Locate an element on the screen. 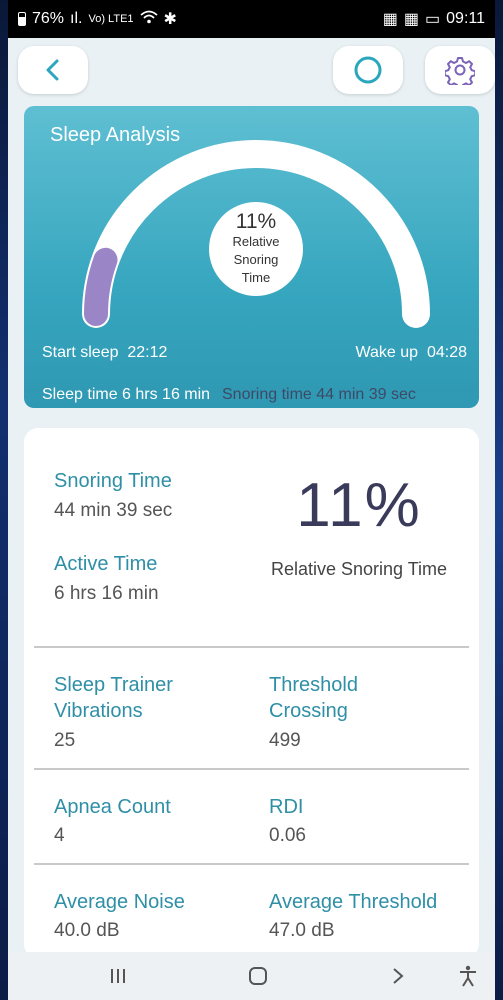 Image resolution: width=503 pixels, height=1000 pixels. accessibility-button is located at coordinates (468, 976).